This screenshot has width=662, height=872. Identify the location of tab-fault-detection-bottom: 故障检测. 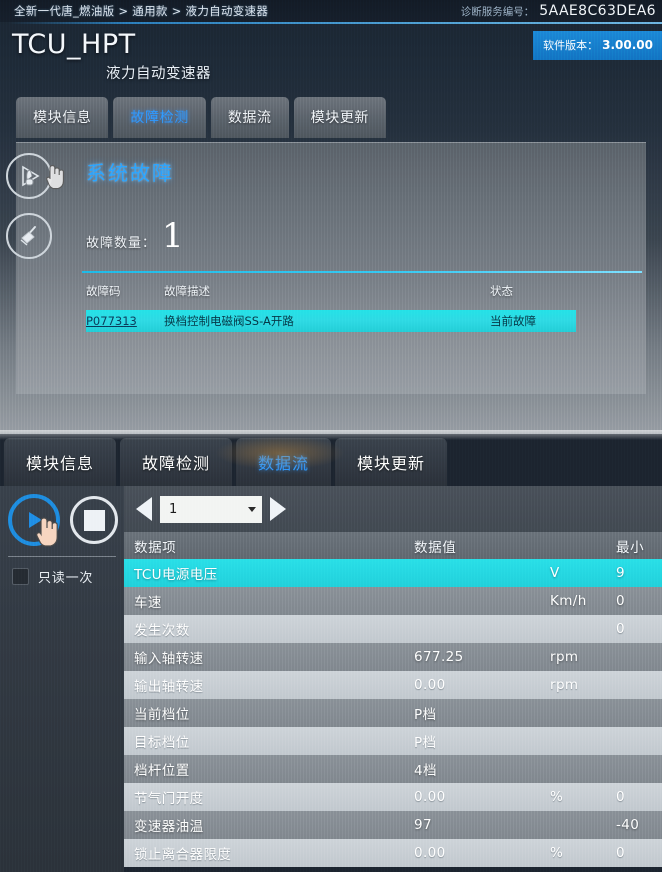
(176, 462).